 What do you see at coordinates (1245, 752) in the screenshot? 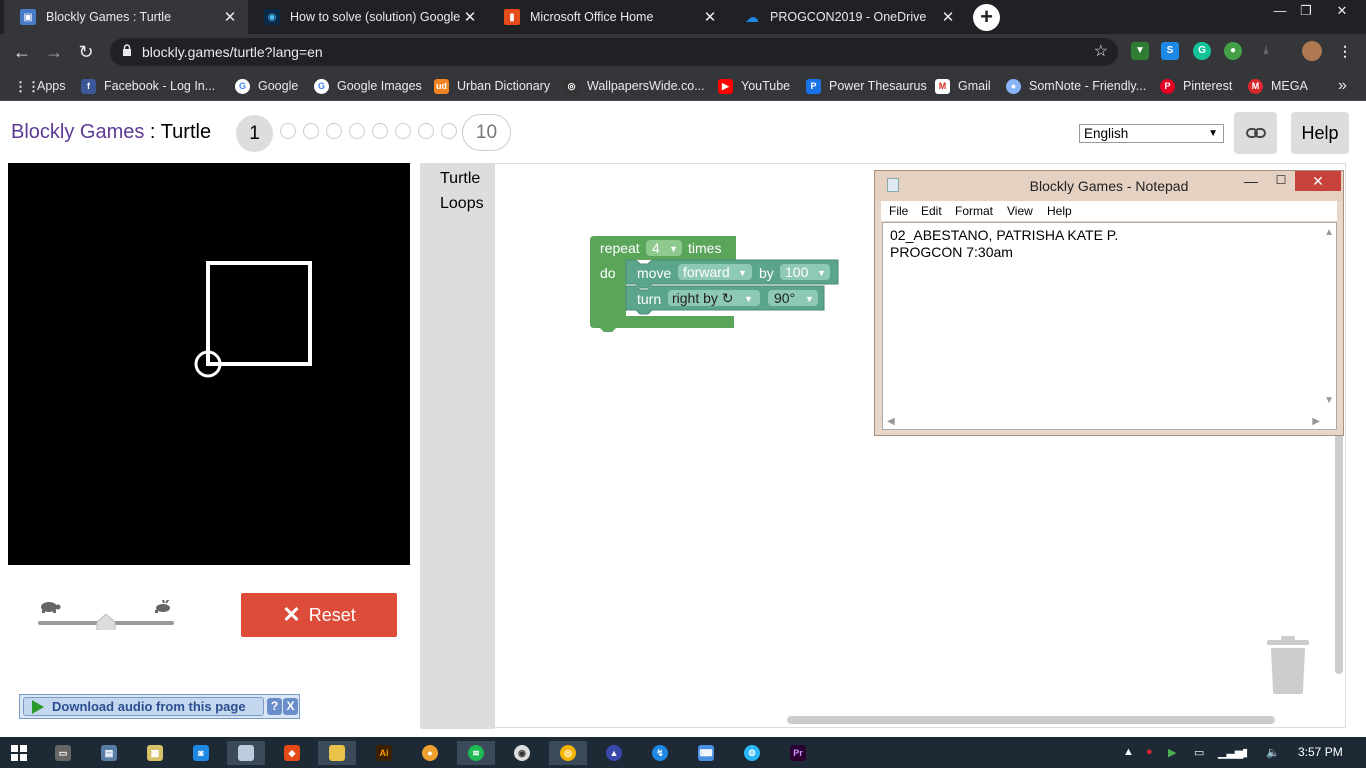
I see `battery-icon: ▮` at bounding box center [1245, 752].